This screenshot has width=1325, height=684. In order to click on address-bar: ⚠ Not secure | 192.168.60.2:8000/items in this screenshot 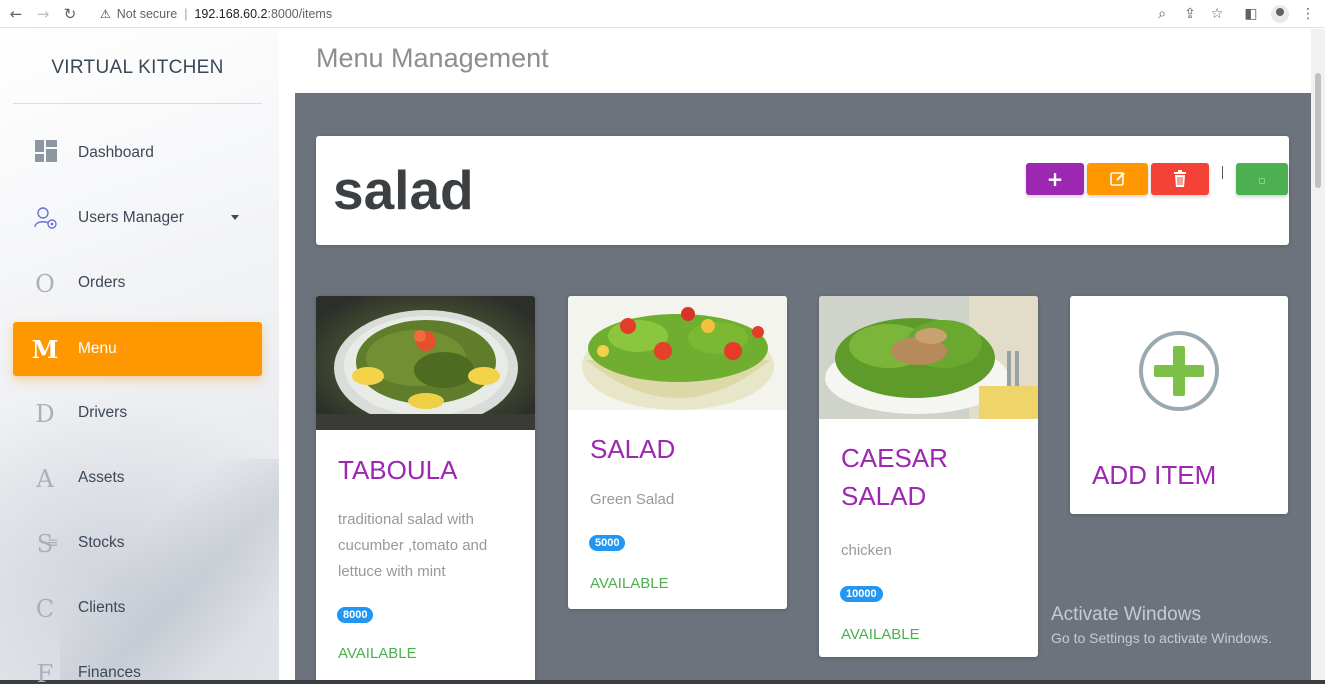, I will do `click(640, 14)`.